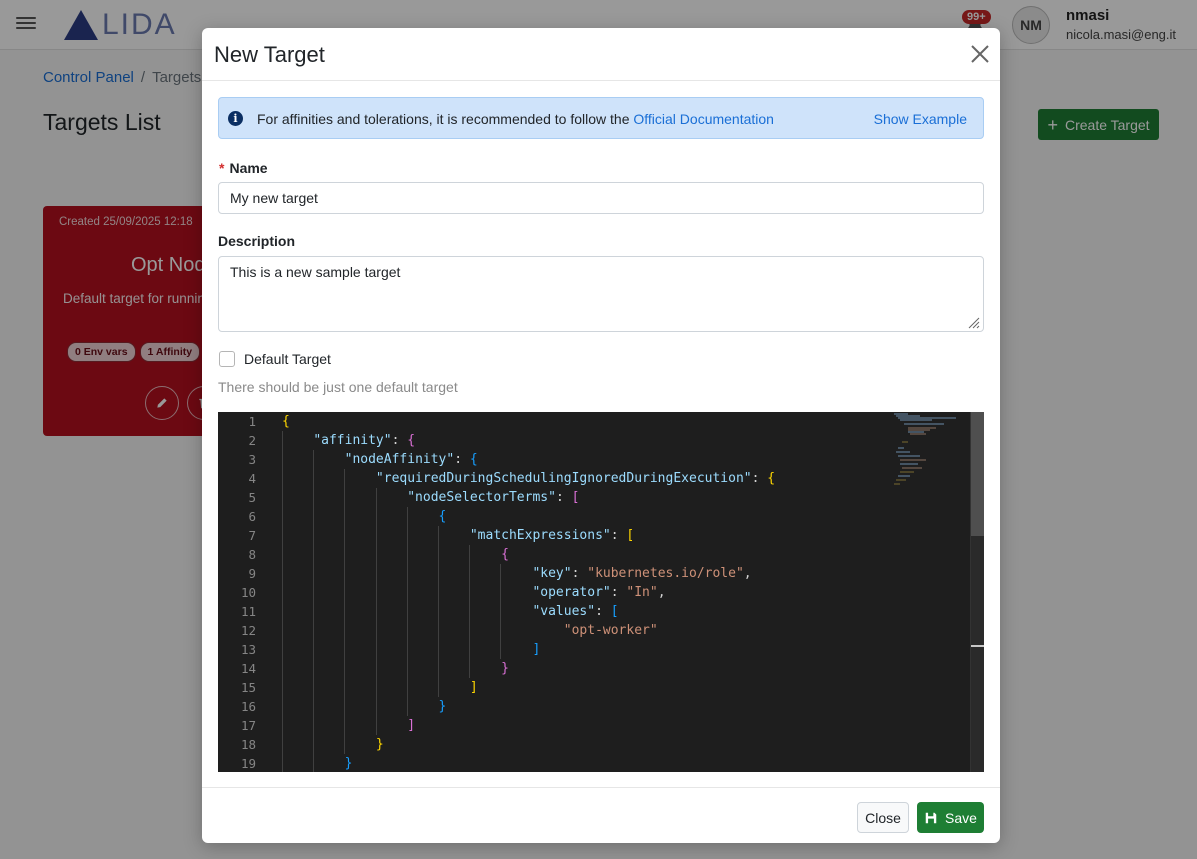 The height and width of the screenshot is (859, 1197). I want to click on line-number: 2, so click(252, 440).